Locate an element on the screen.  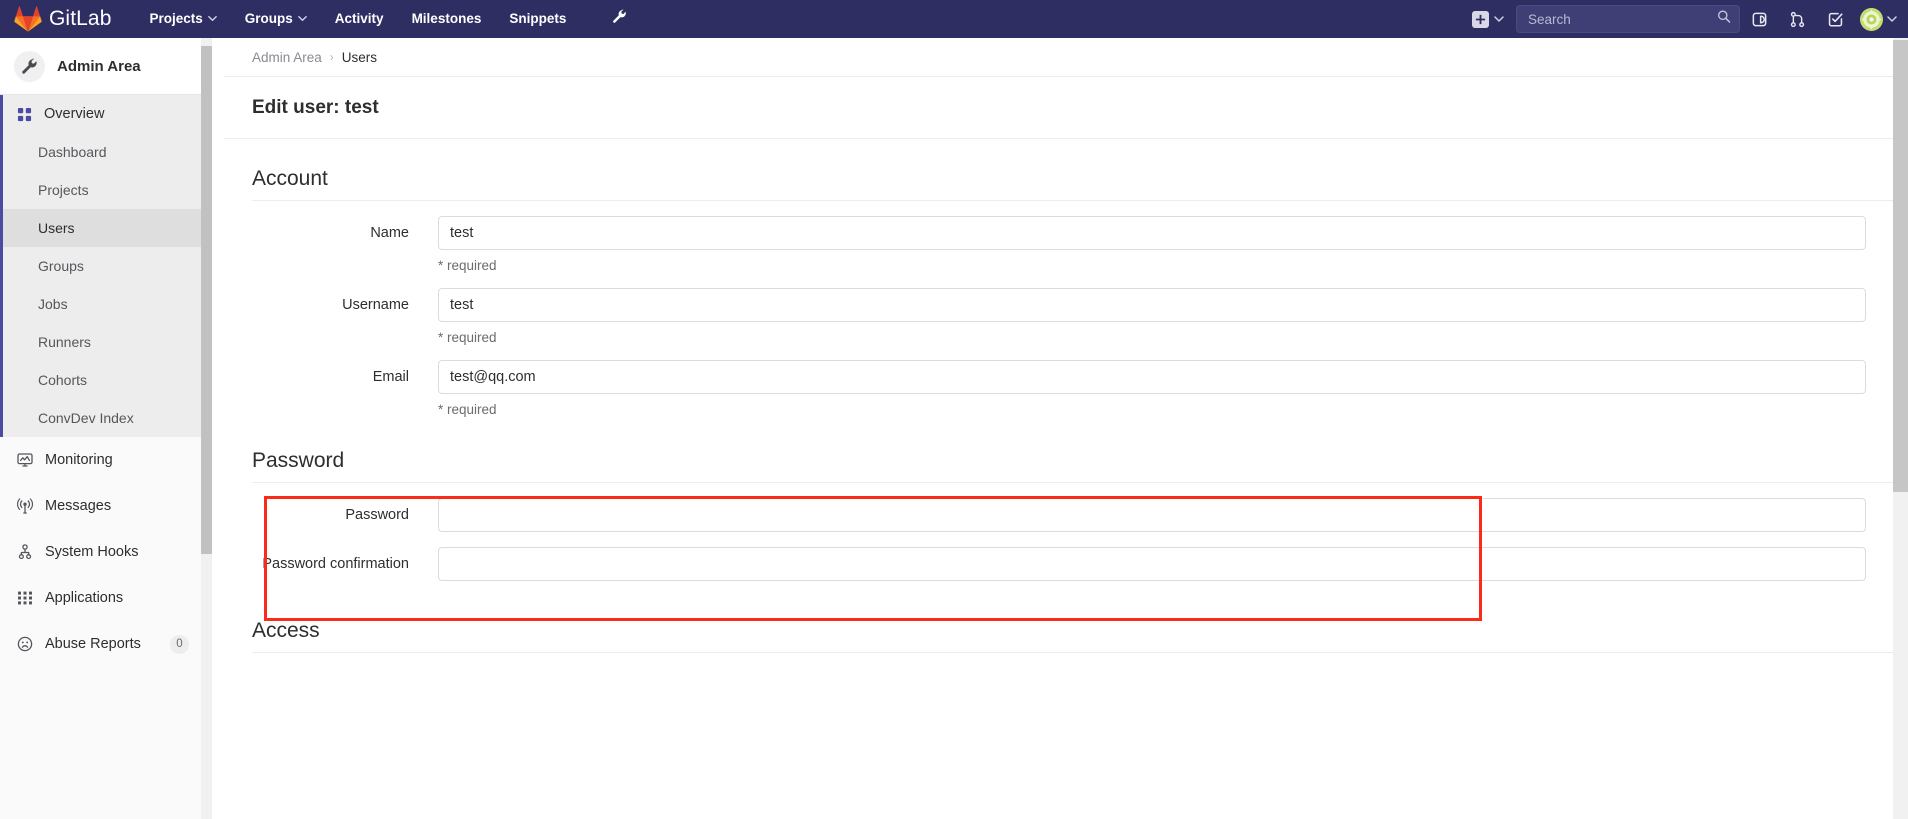
sidebar-item-applications: Applications is located at coordinates (105, 598).